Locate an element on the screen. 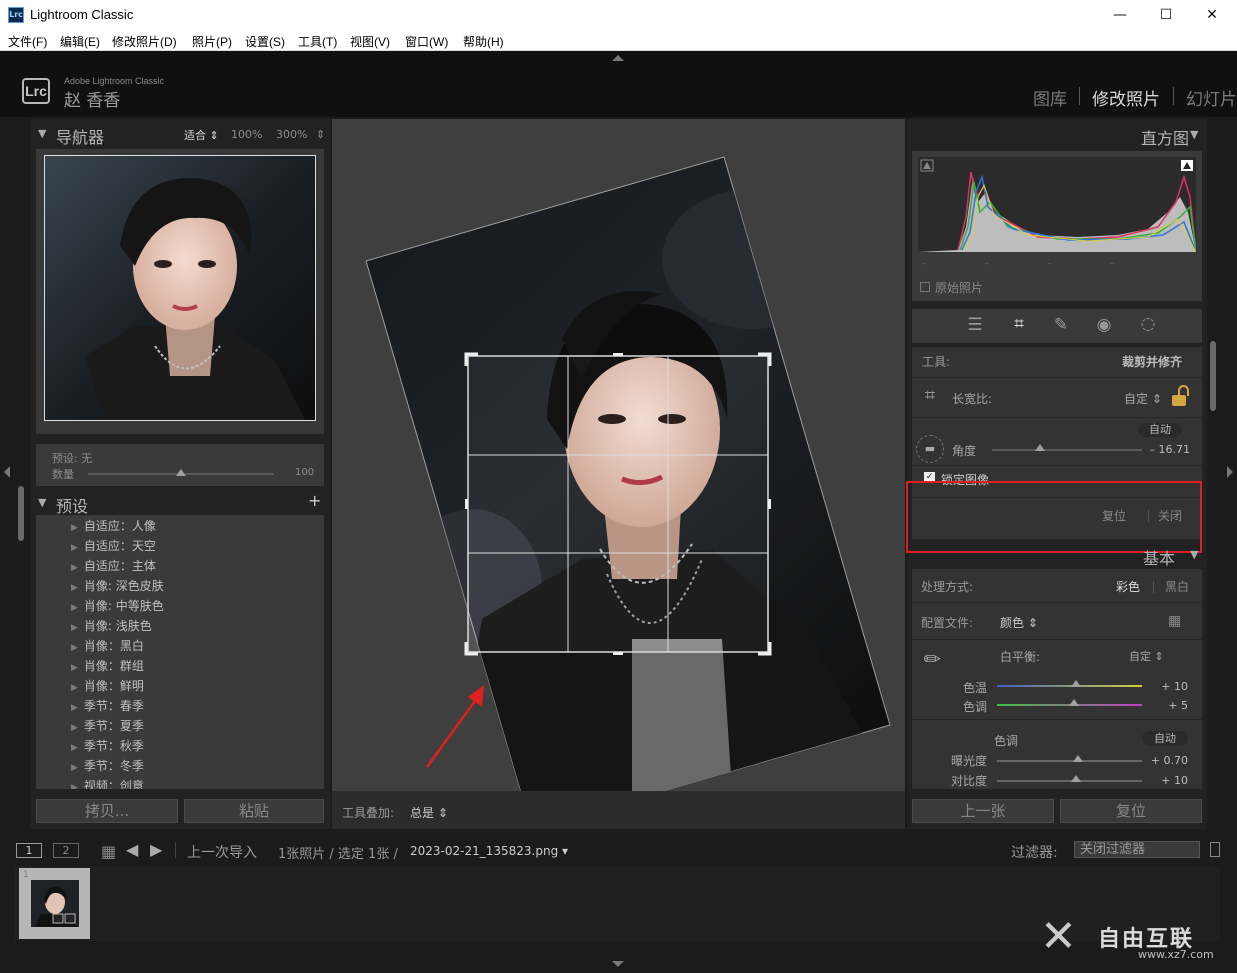 This screenshot has height=973, width=1237. module-slideshow: 幻灯片 is located at coordinates (1211, 97).